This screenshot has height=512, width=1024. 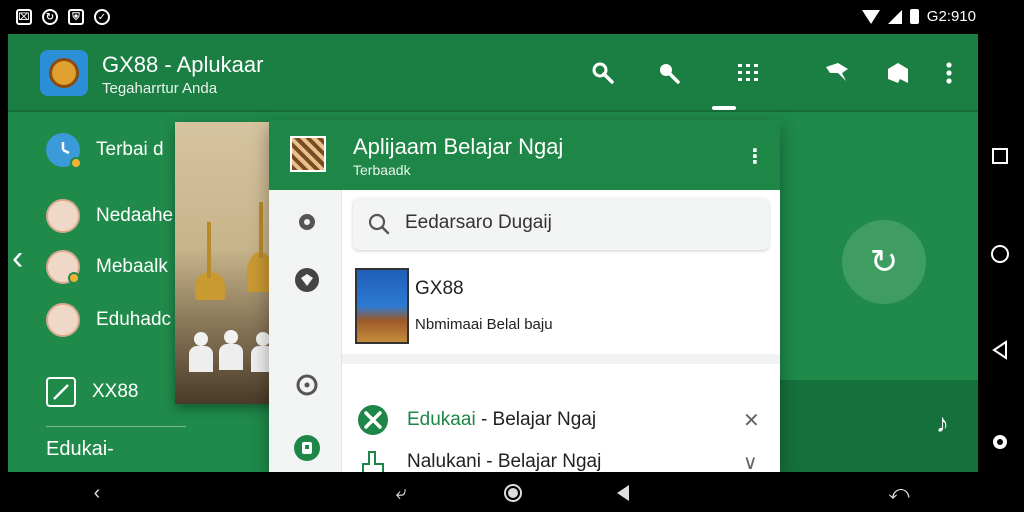 What do you see at coordinates (160, 88) in the screenshot?
I see `app-subtitle: Tegaharrtur Anda` at bounding box center [160, 88].